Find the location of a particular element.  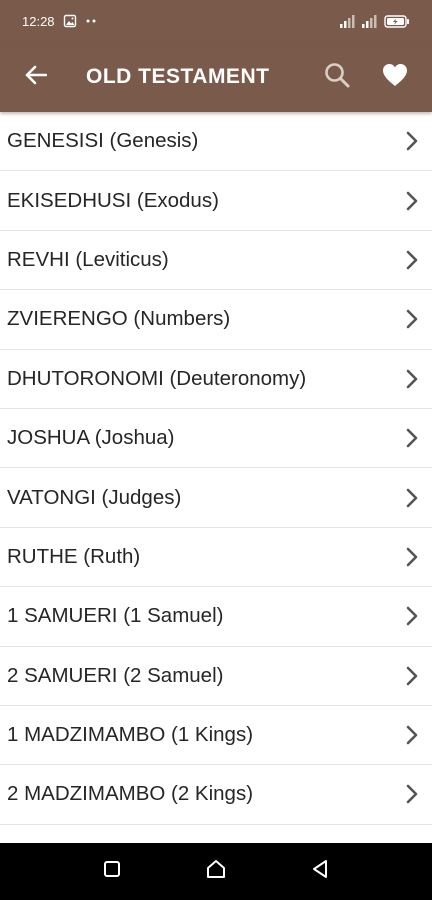

image-icon is located at coordinates (70, 21).